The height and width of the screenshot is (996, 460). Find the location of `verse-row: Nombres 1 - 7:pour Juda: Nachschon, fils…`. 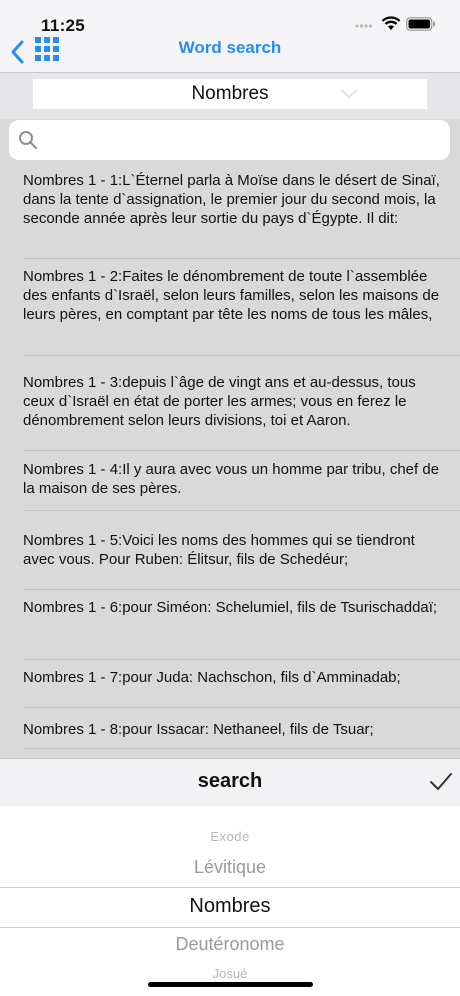

verse-row: Nombres 1 - 7:pour Juda: Nachschon, fils… is located at coordinates (241, 688).